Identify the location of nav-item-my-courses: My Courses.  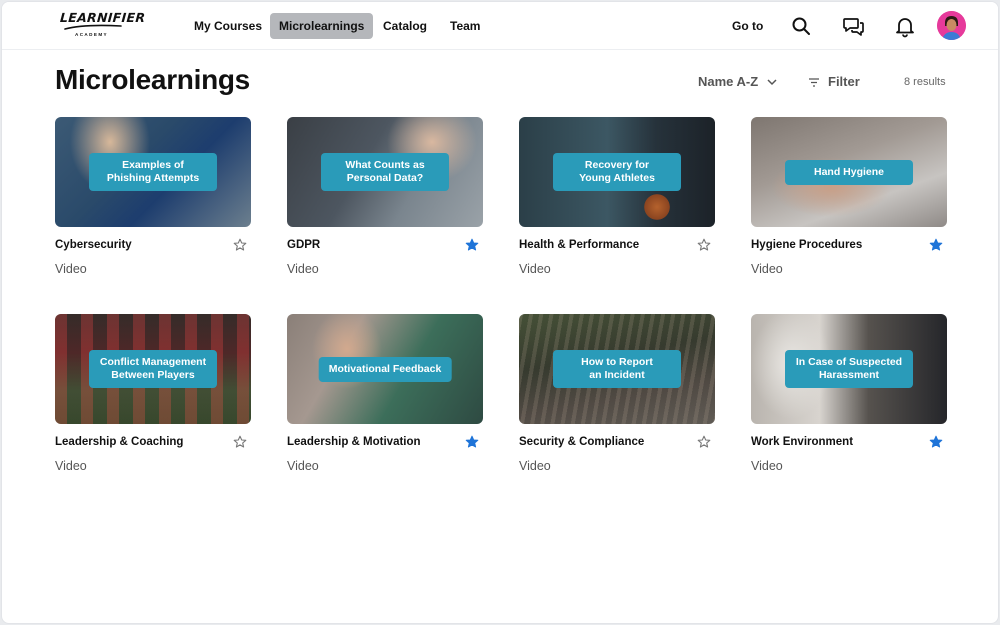
(228, 26).